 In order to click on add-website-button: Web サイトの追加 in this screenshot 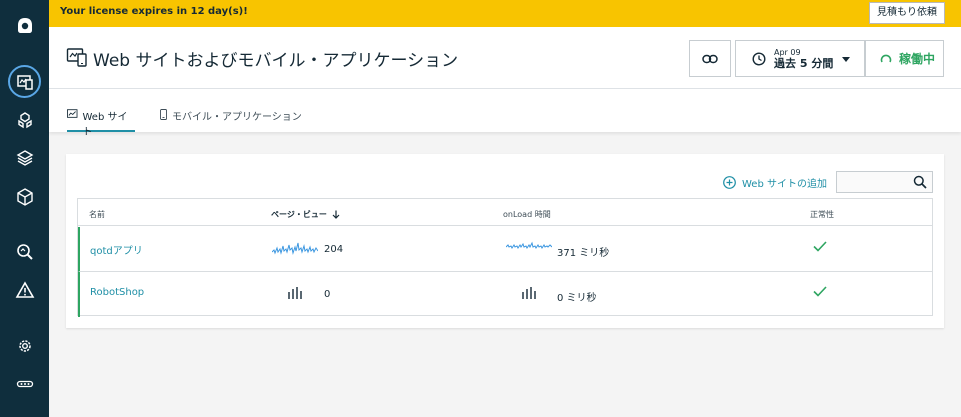, I will do `click(775, 182)`.